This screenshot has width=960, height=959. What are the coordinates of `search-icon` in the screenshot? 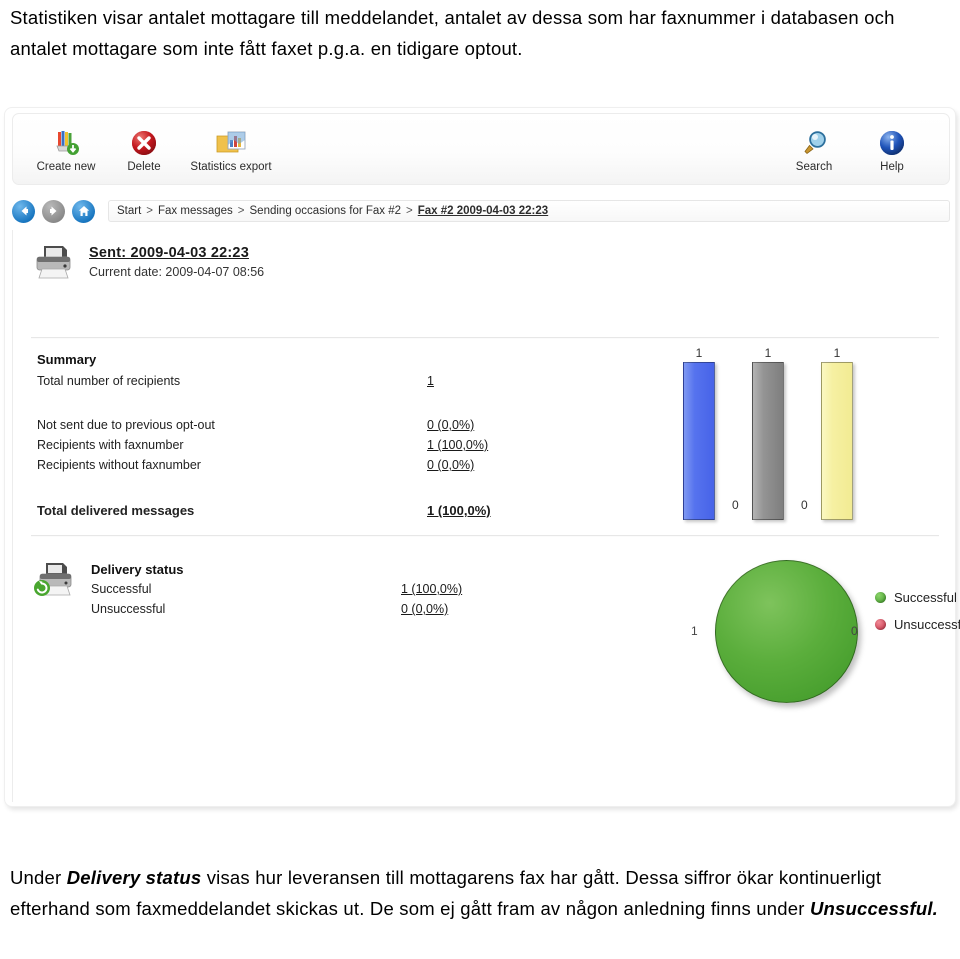 It's located at (814, 140).